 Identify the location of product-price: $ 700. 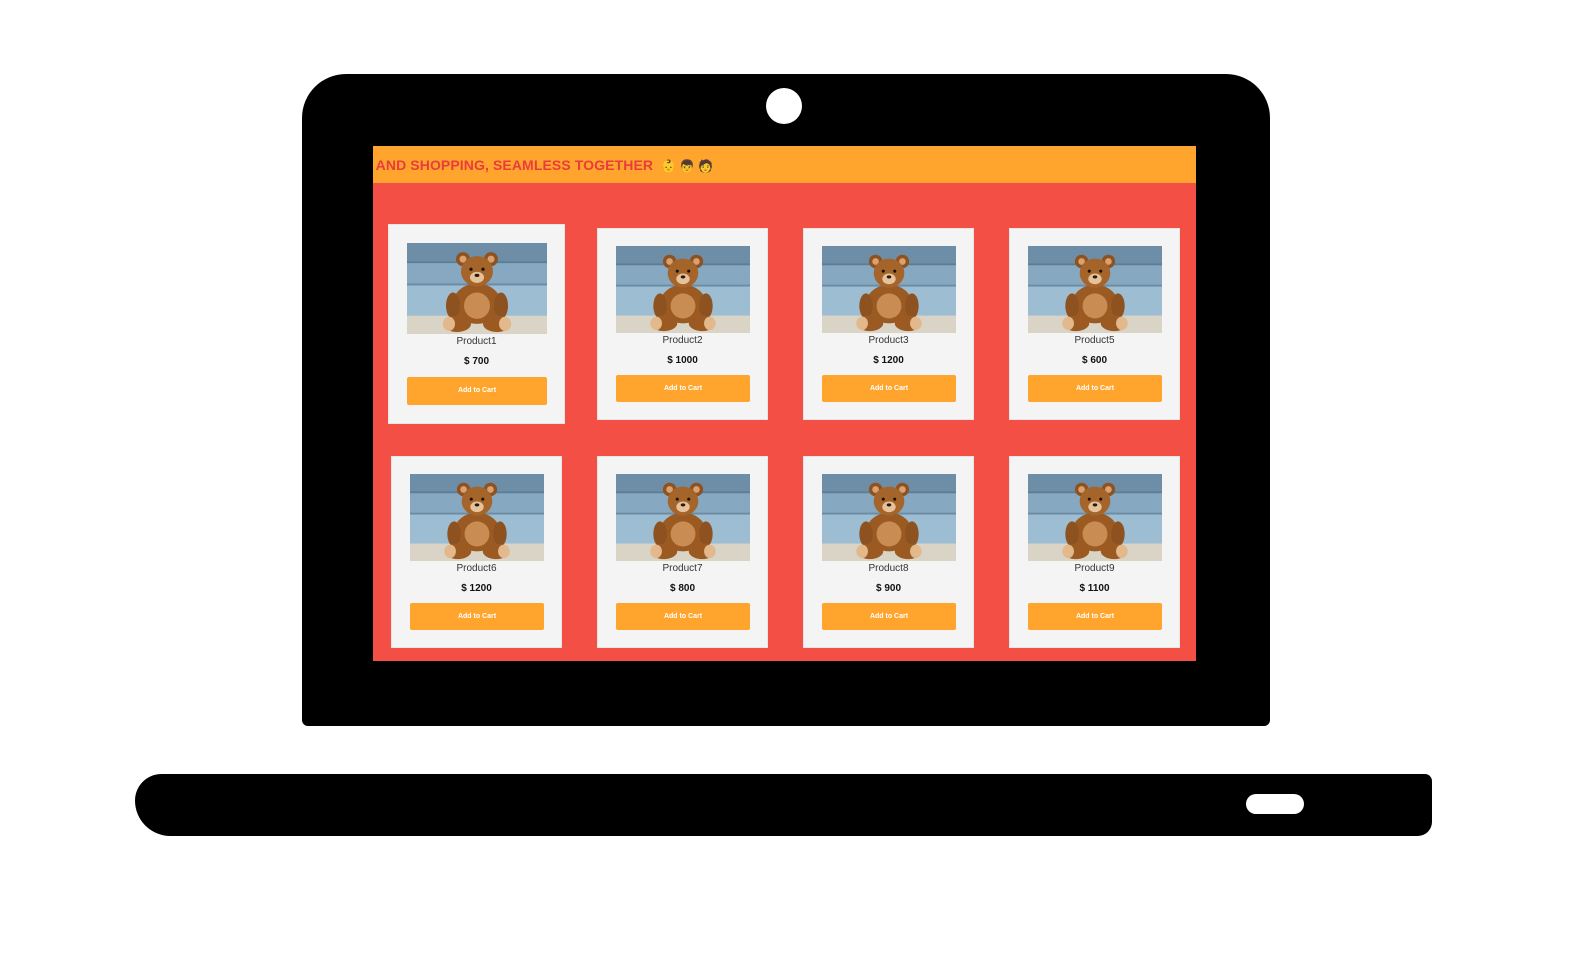
(476, 361).